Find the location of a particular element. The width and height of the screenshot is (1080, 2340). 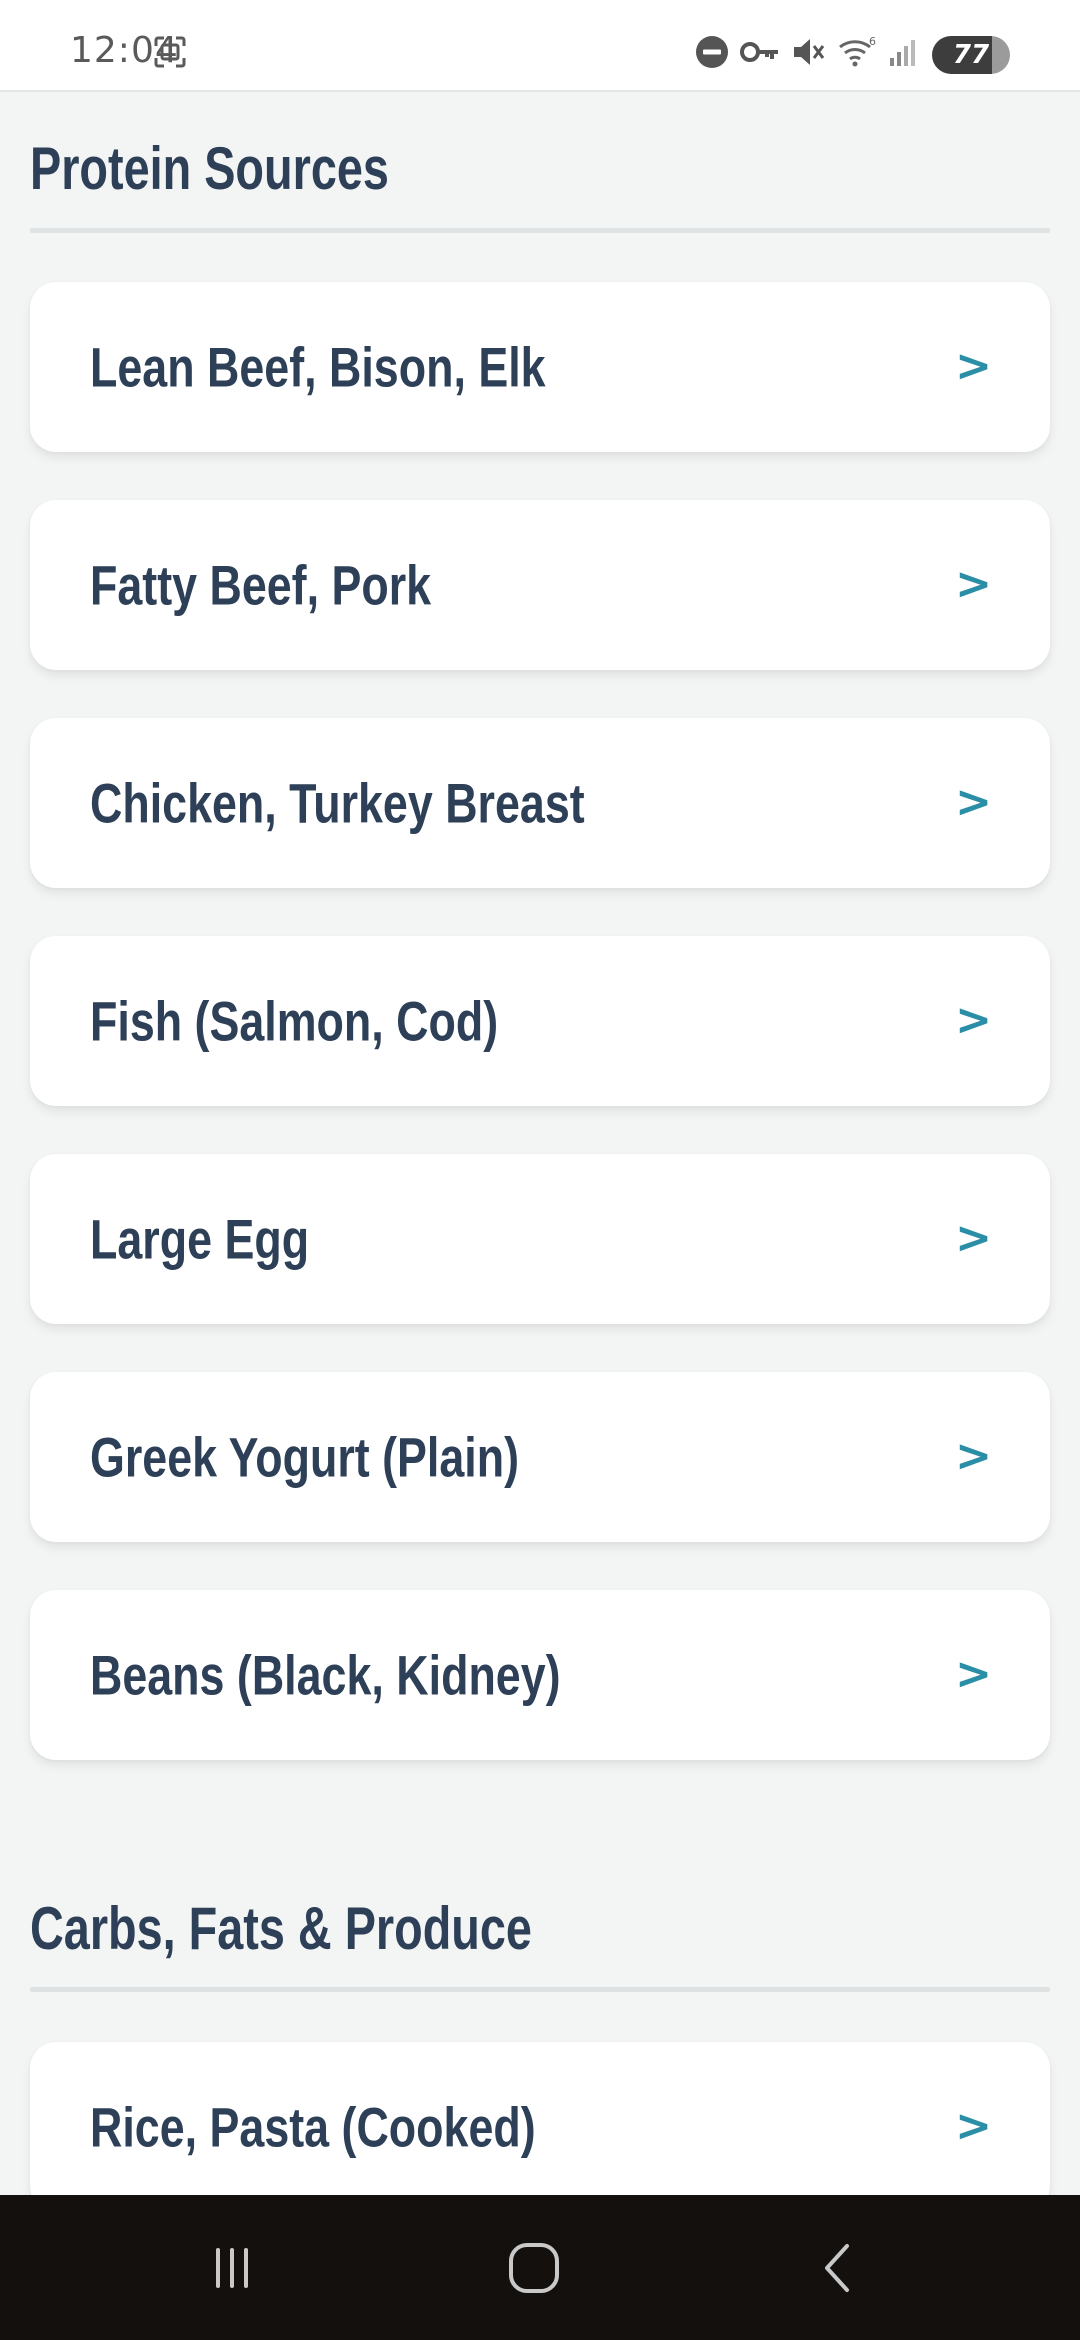

battery-icon: 77 is located at coordinates (971, 55).